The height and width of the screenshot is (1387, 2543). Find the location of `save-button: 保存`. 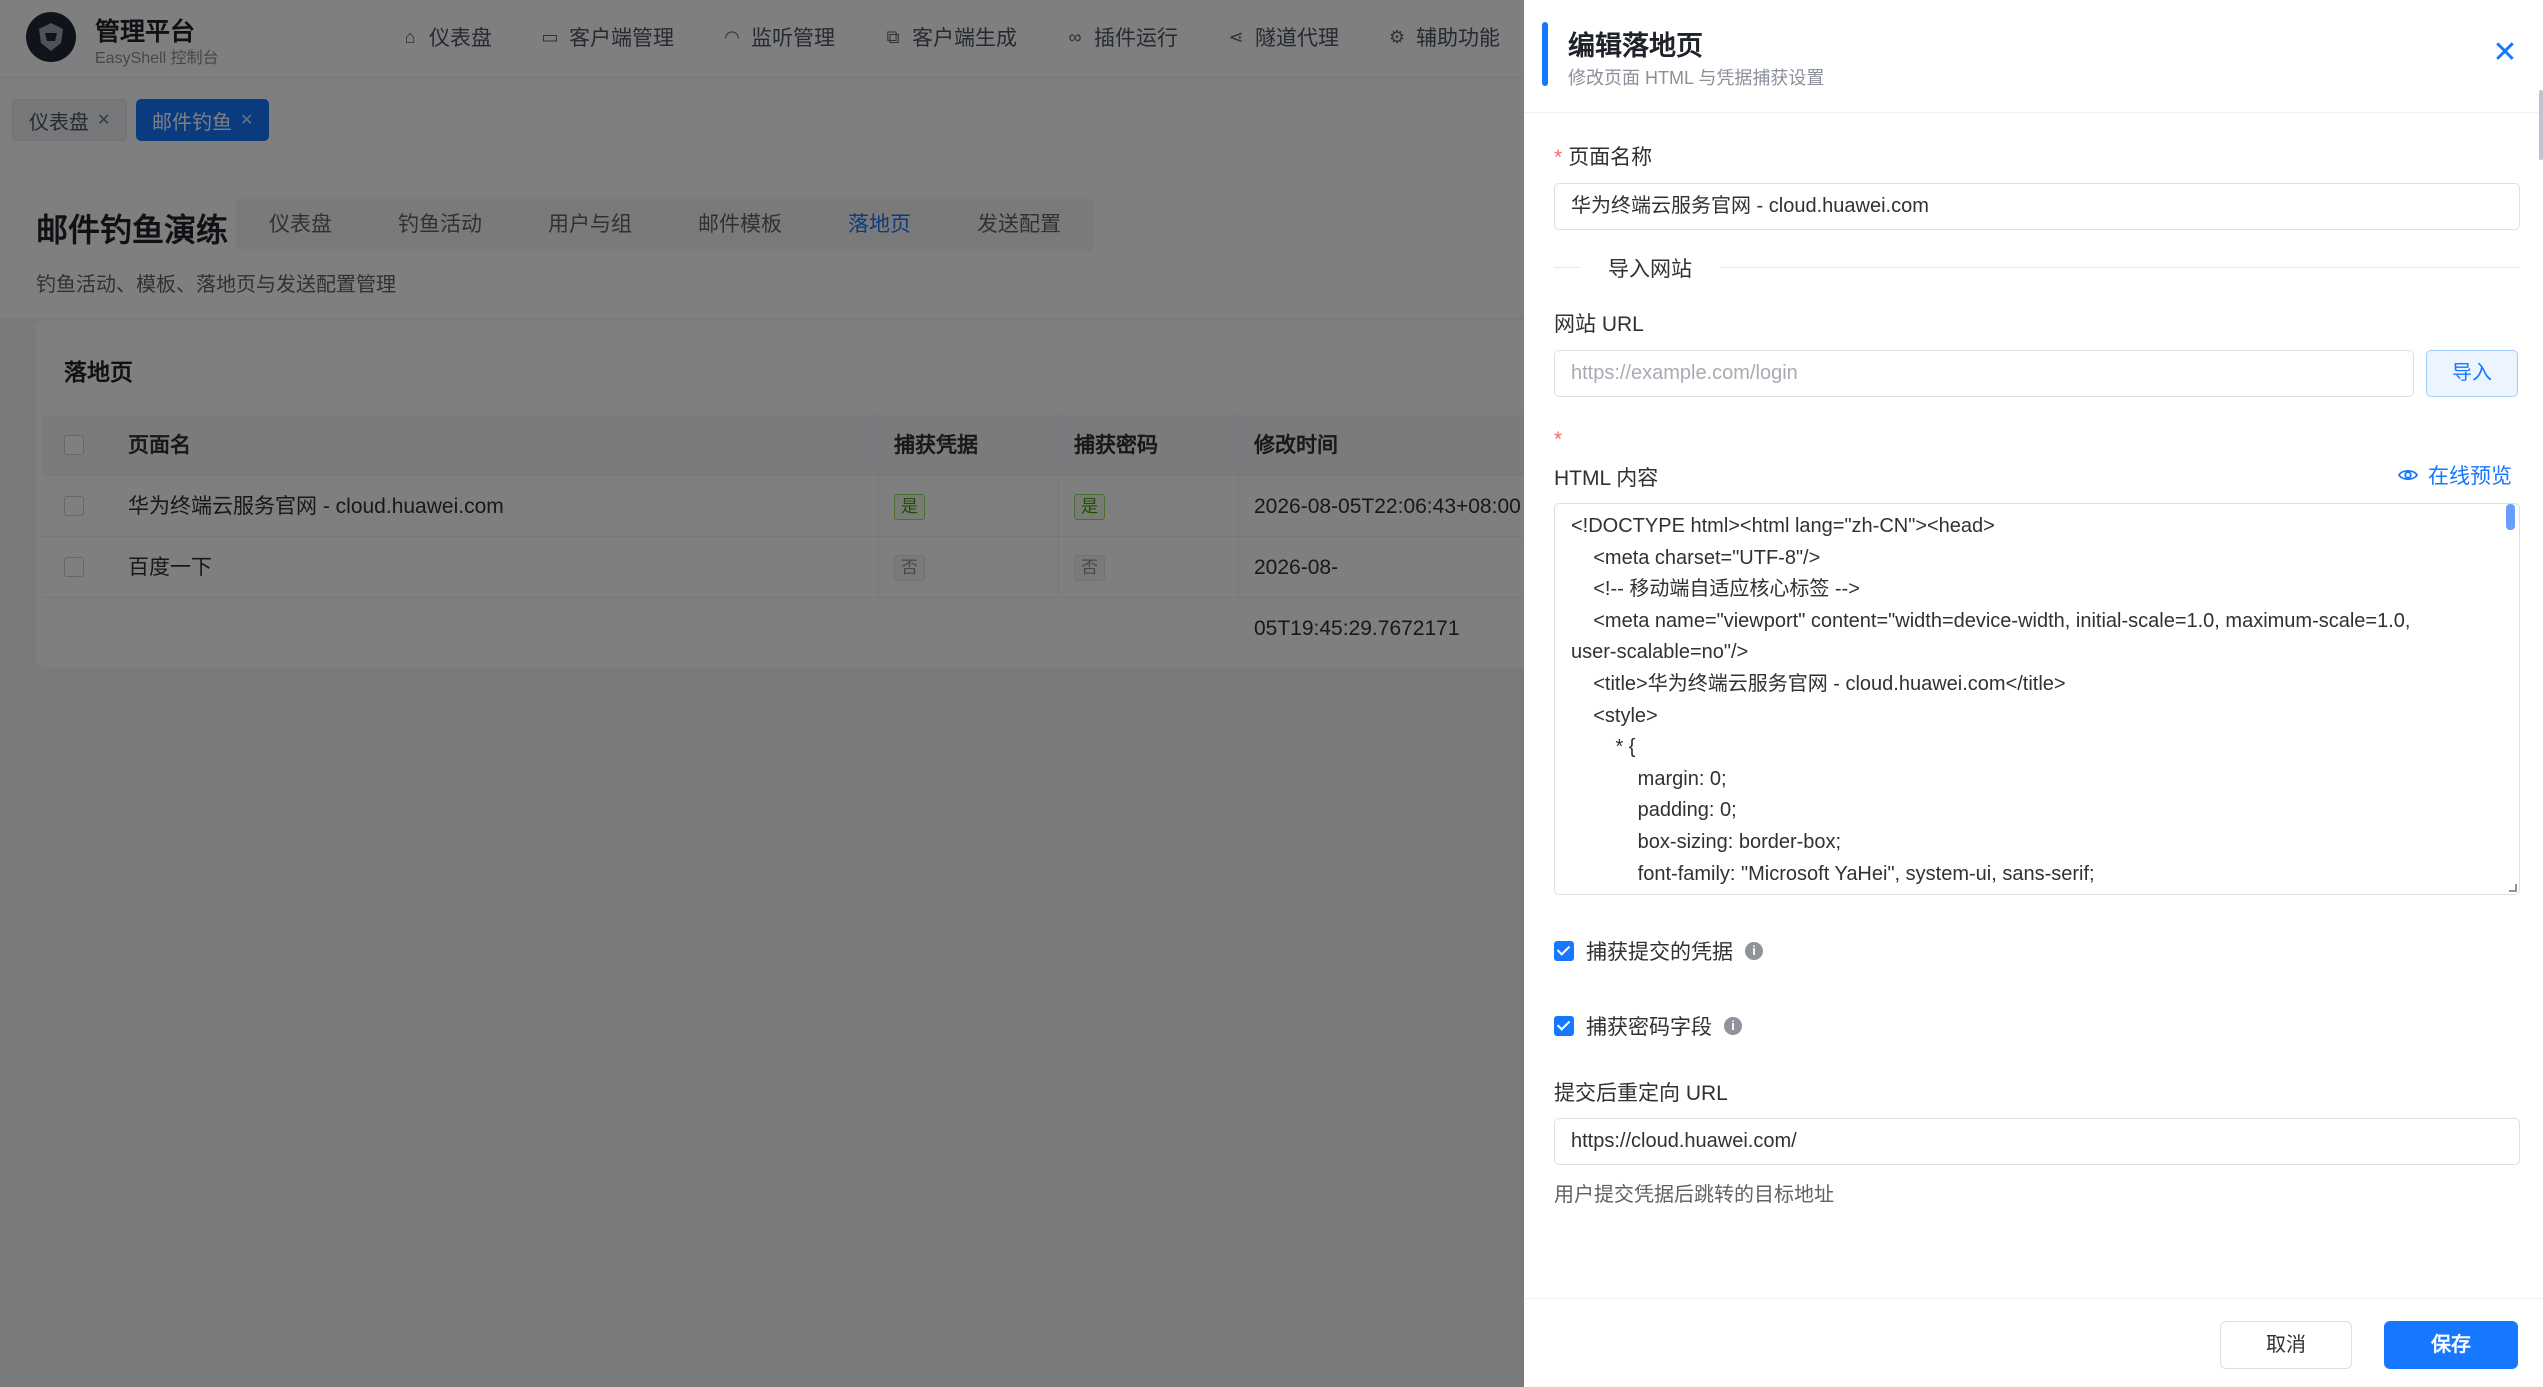

save-button: 保存 is located at coordinates (2451, 1345).